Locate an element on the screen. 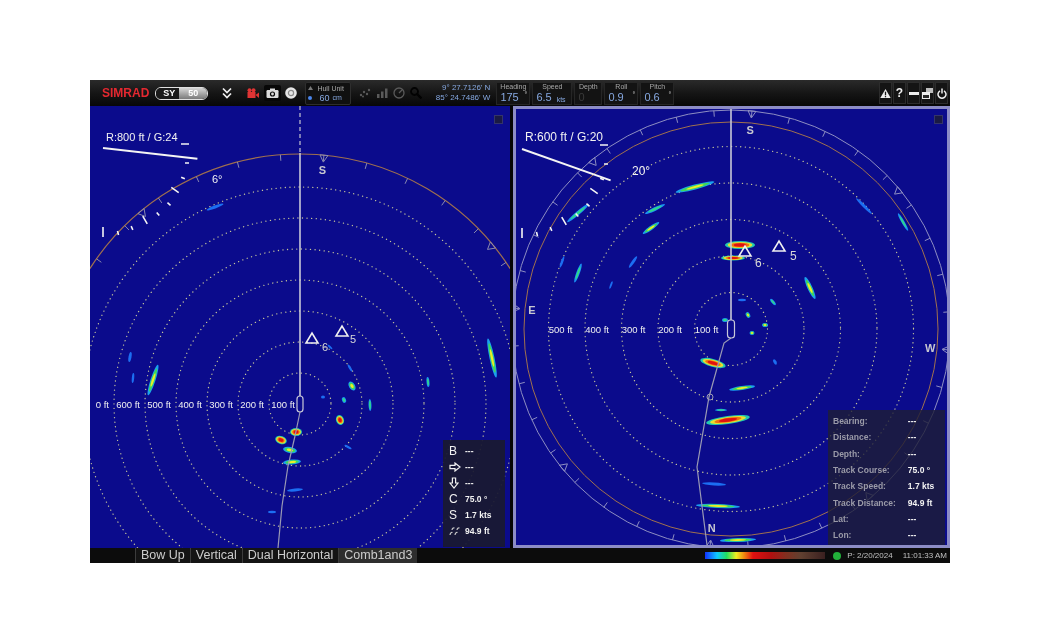  warning-button is located at coordinates (885, 93).